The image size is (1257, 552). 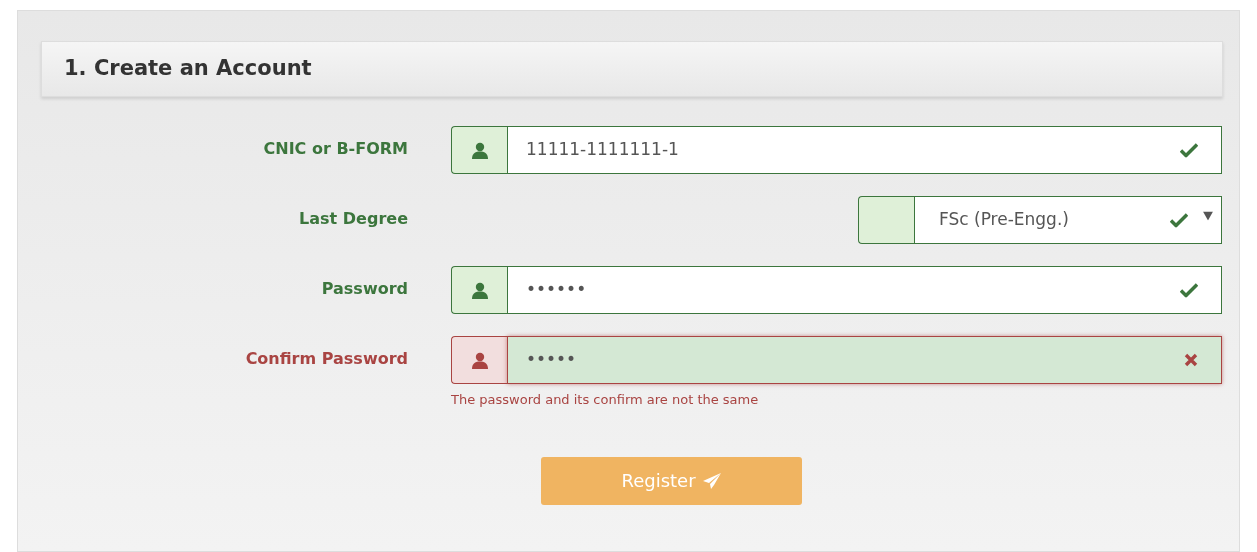 What do you see at coordinates (364, 289) in the screenshot?
I see `field-label: Password` at bounding box center [364, 289].